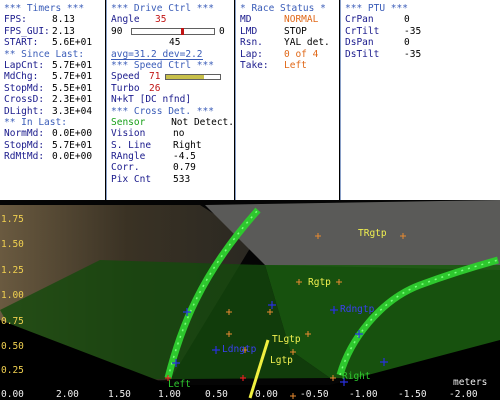 The height and width of the screenshot is (400, 500). Describe the element at coordinates (12, 321) in the screenshot. I see `y-tick-label: 0.75` at that location.